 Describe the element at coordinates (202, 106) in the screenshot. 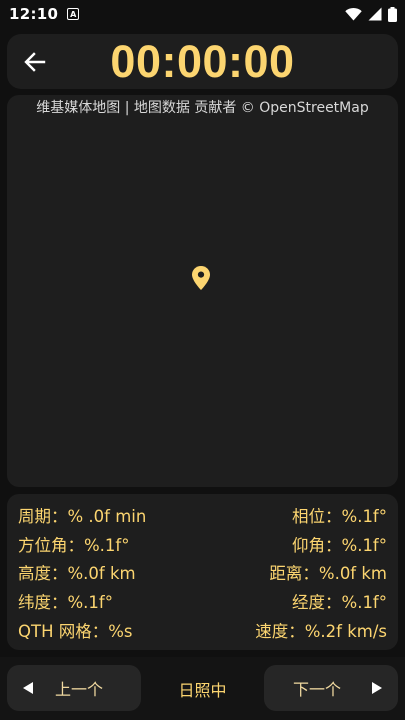

I see `map-attribution: 维基媒体地图 | 地图数据 贡献者 © OpenStreetMap` at that location.